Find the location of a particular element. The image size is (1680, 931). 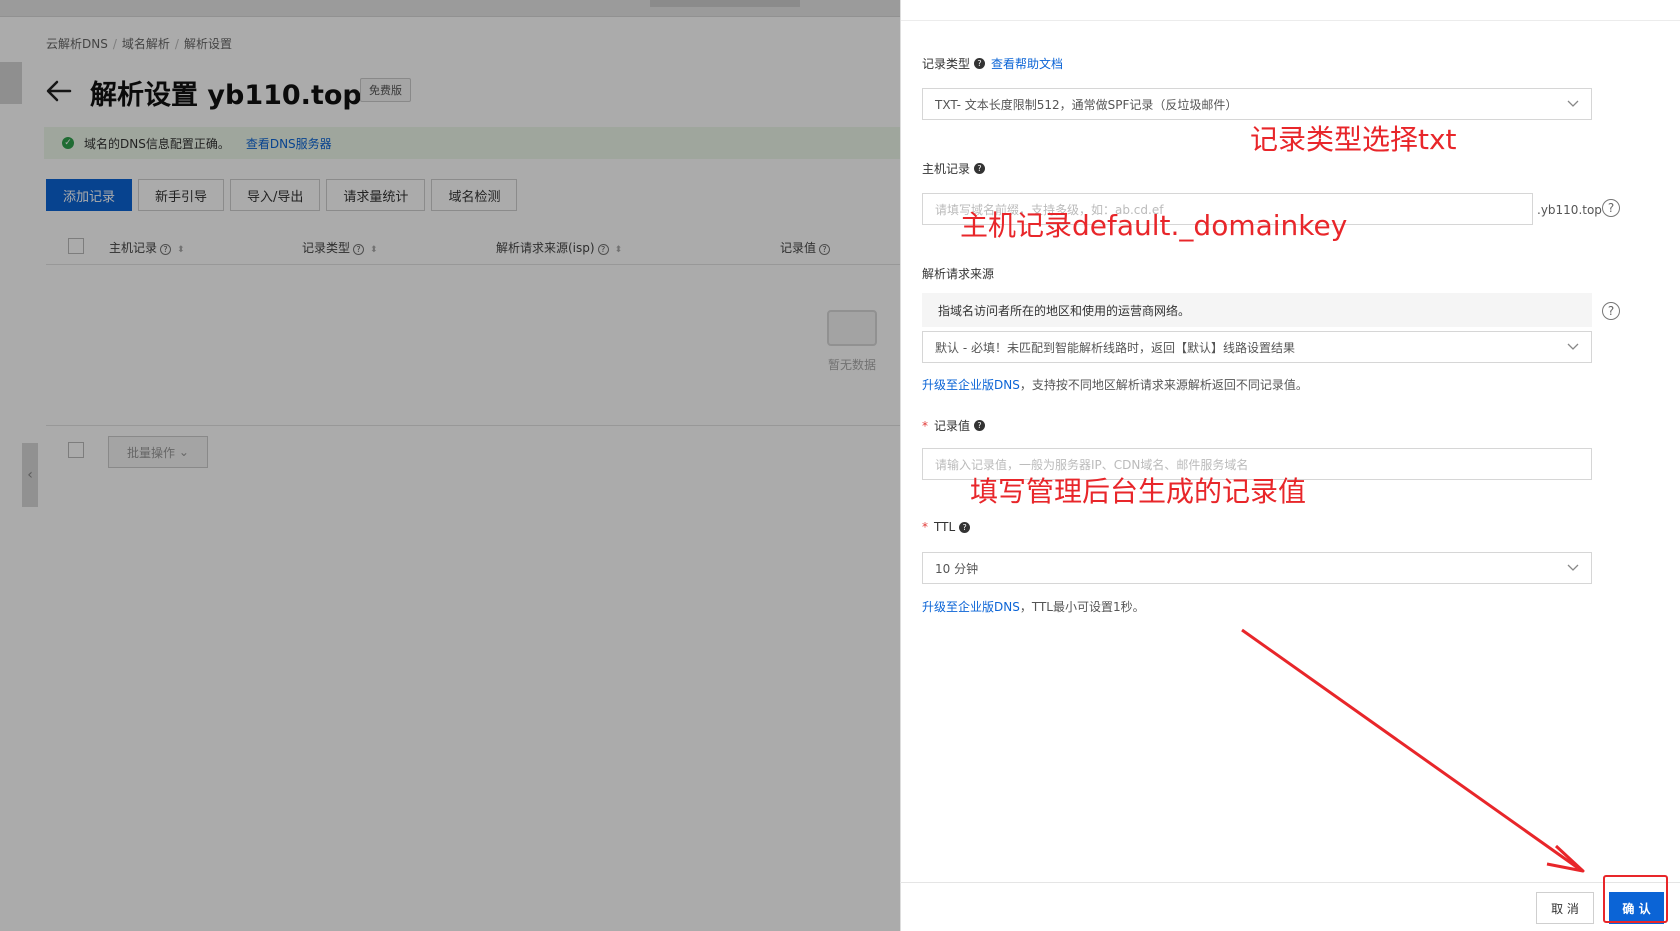

domain-suffix: .yb110.top is located at coordinates (1569, 210).